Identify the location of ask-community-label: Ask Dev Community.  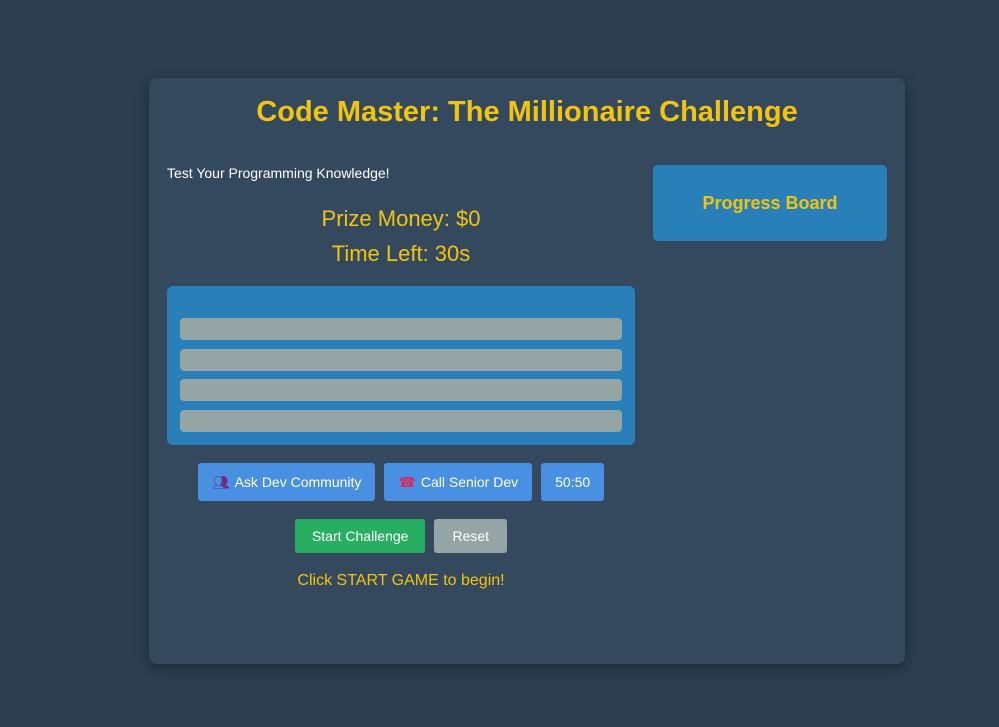
(298, 482).